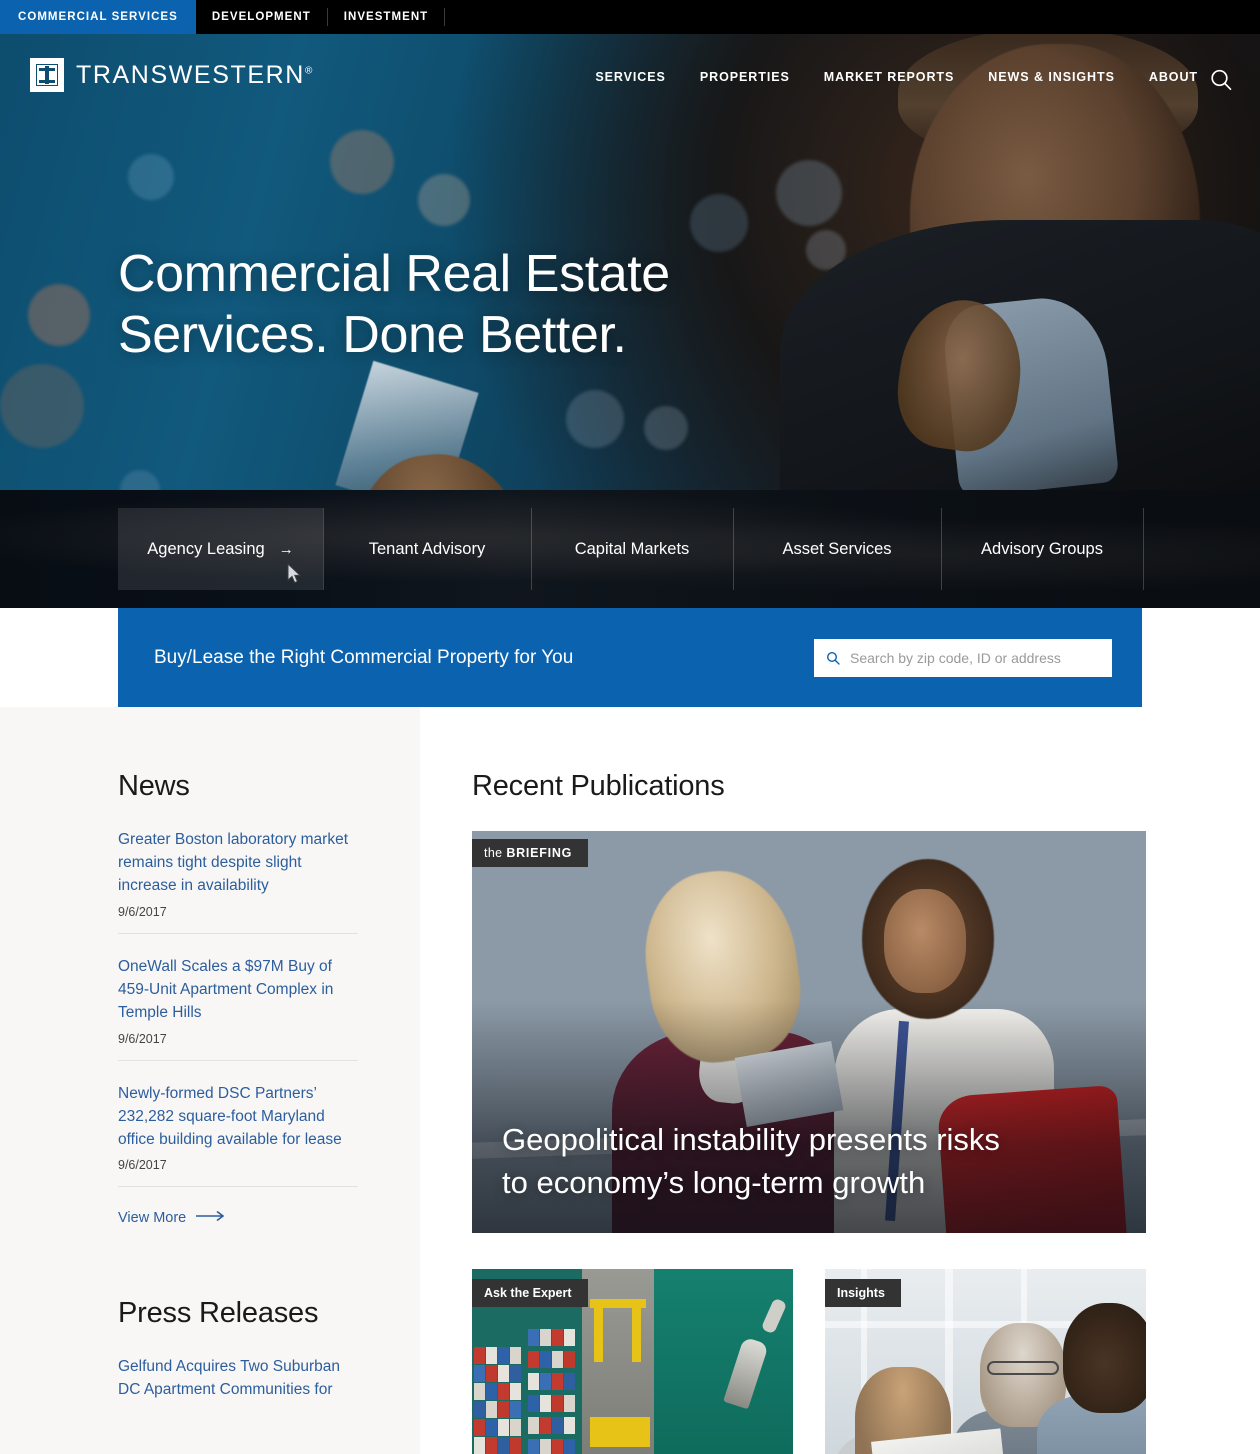 The width and height of the screenshot is (1260, 1454). I want to click on service-tab-advisory-groups: Advisory Groups, so click(1042, 549).